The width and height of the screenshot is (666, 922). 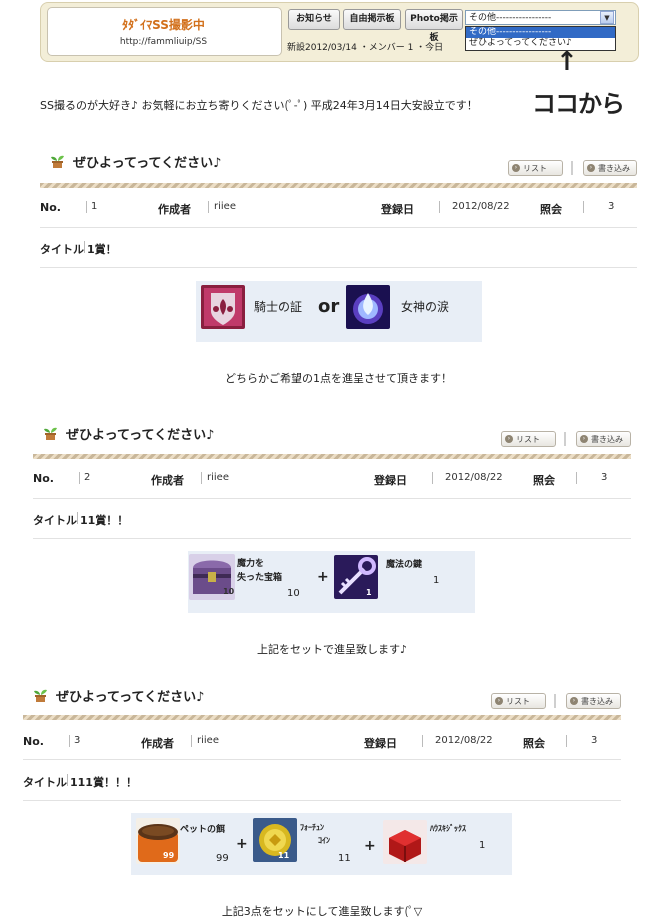 I want to click on item-name: 魔法の鍵, so click(x=404, y=565).